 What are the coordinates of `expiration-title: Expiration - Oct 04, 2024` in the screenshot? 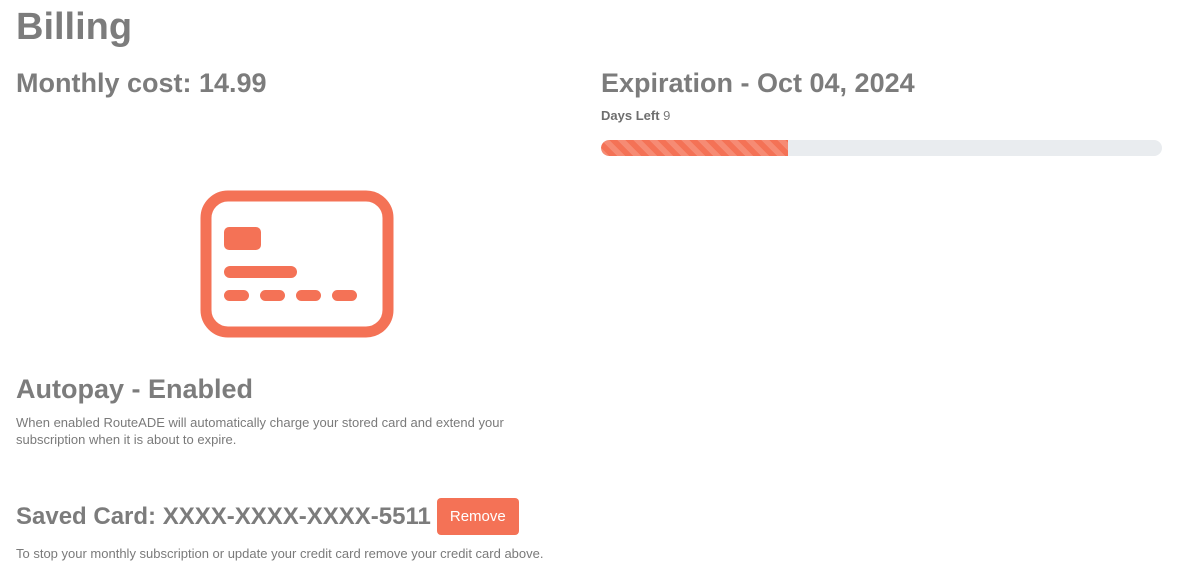 It's located at (758, 83).